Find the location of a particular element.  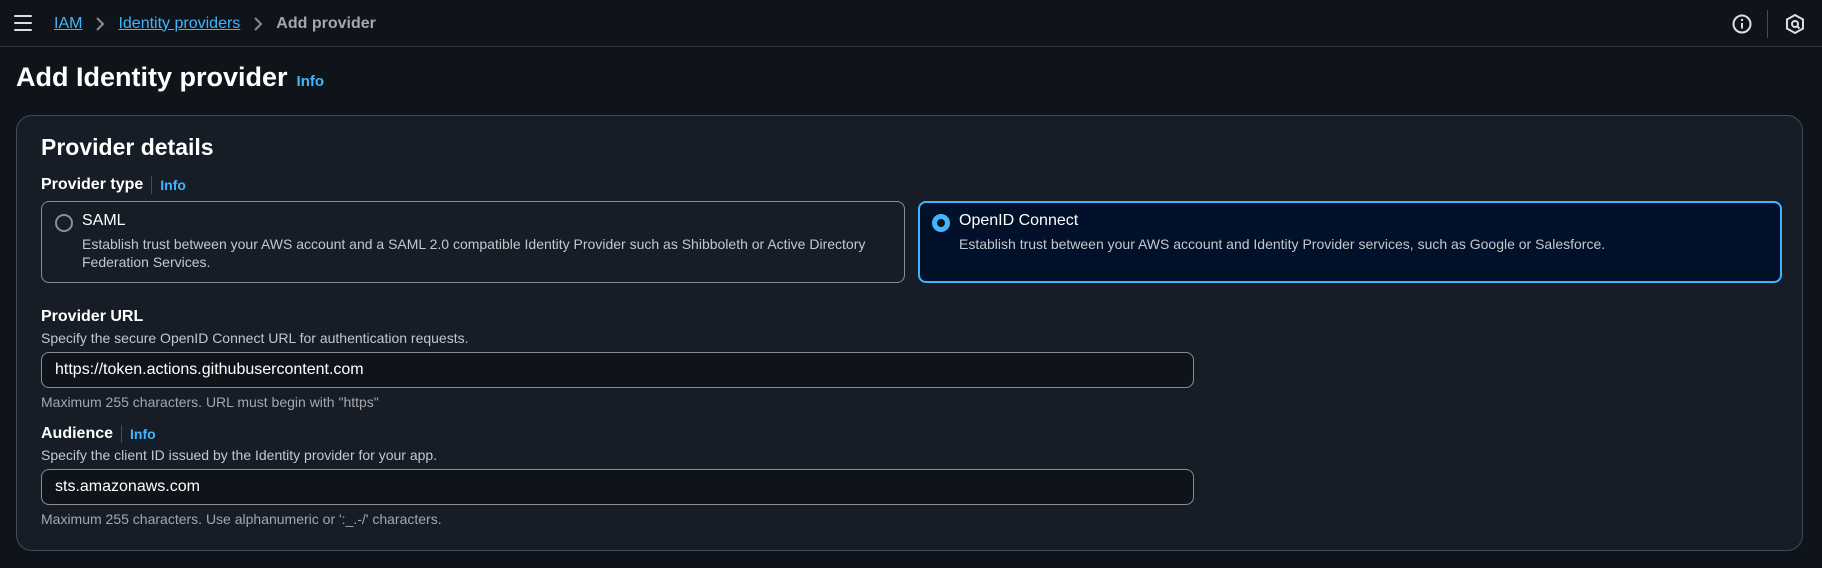

breadcrumb: IAM Identity providers Add provider is located at coordinates (215, 23).